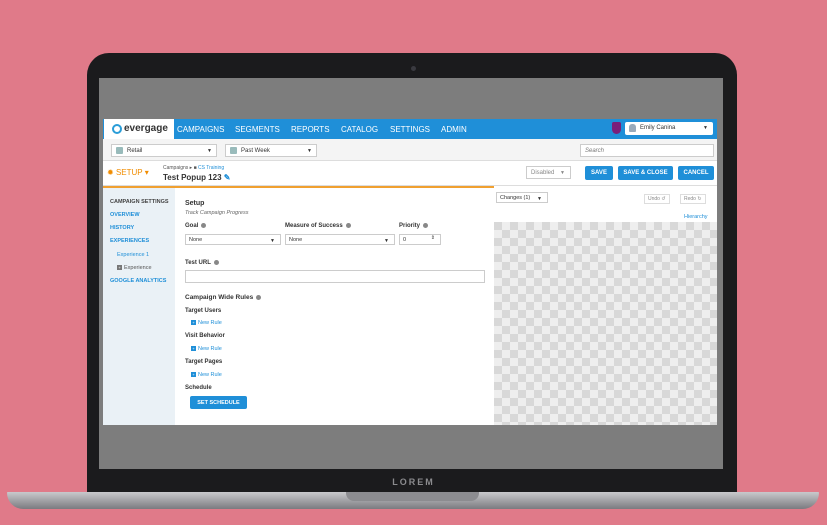  What do you see at coordinates (433, 238) in the screenshot?
I see `stepper-icon: ⇕` at bounding box center [433, 238].